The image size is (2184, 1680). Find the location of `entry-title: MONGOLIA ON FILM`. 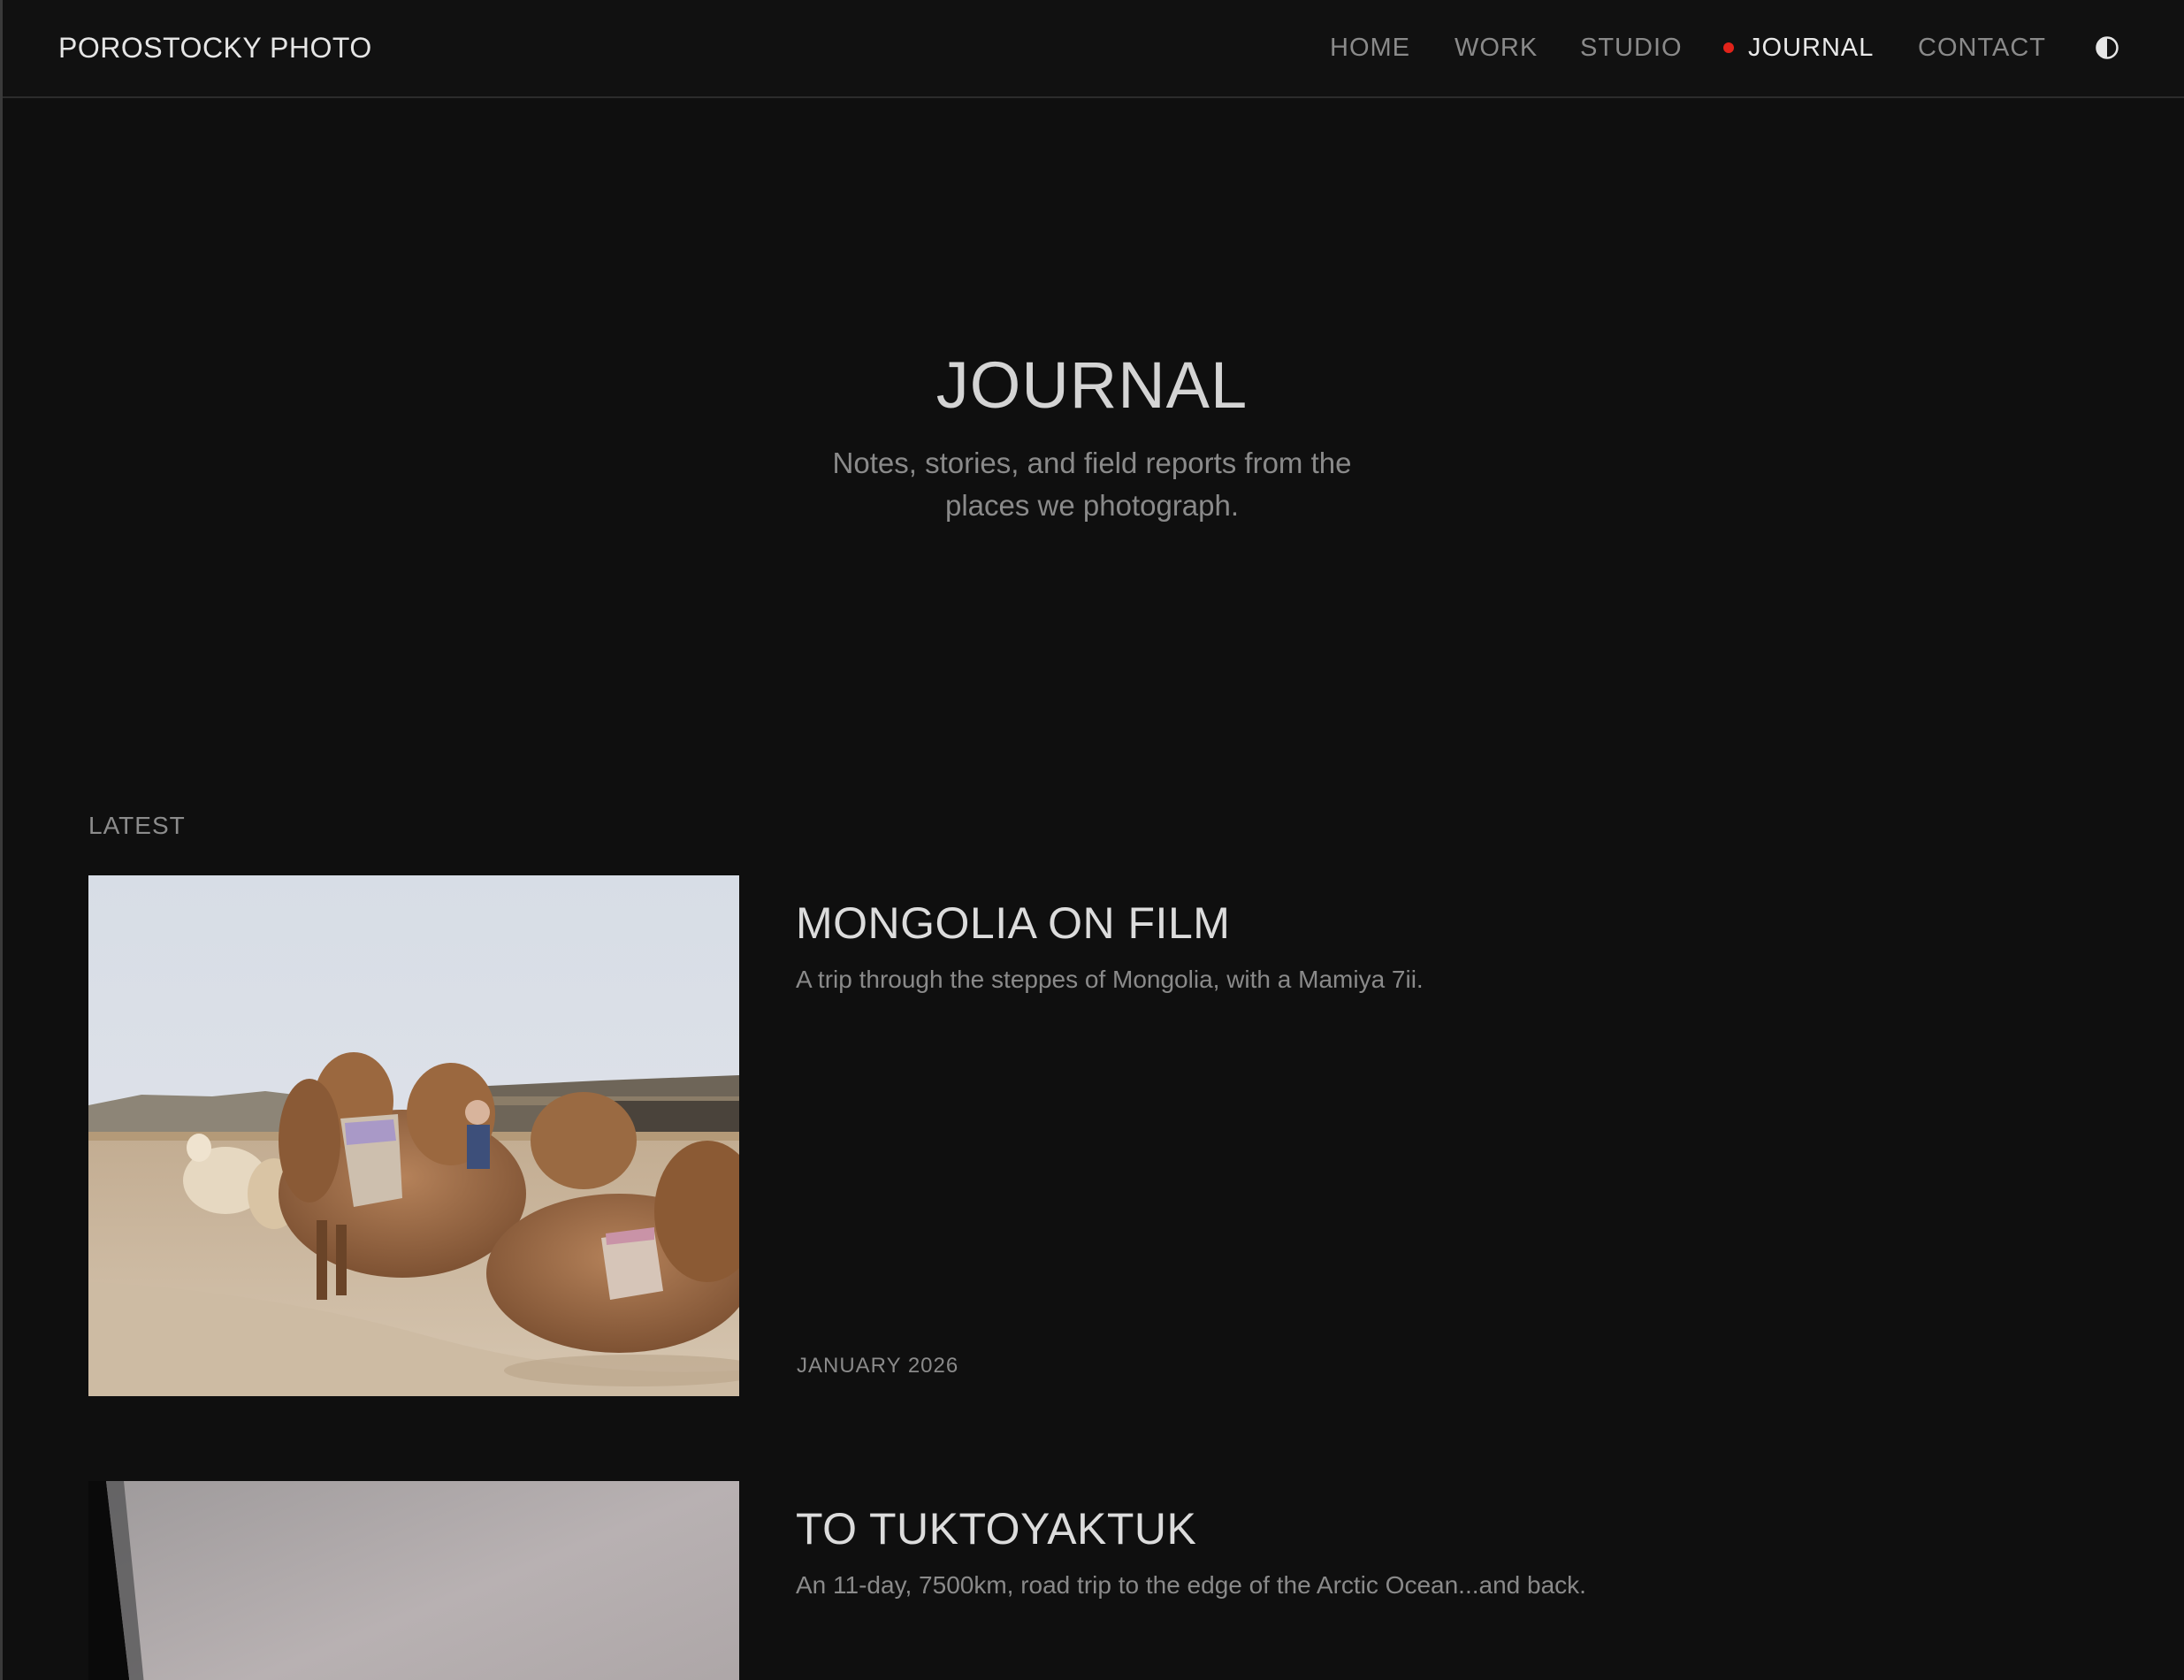

entry-title: MONGOLIA ON FILM is located at coordinates (1013, 923).